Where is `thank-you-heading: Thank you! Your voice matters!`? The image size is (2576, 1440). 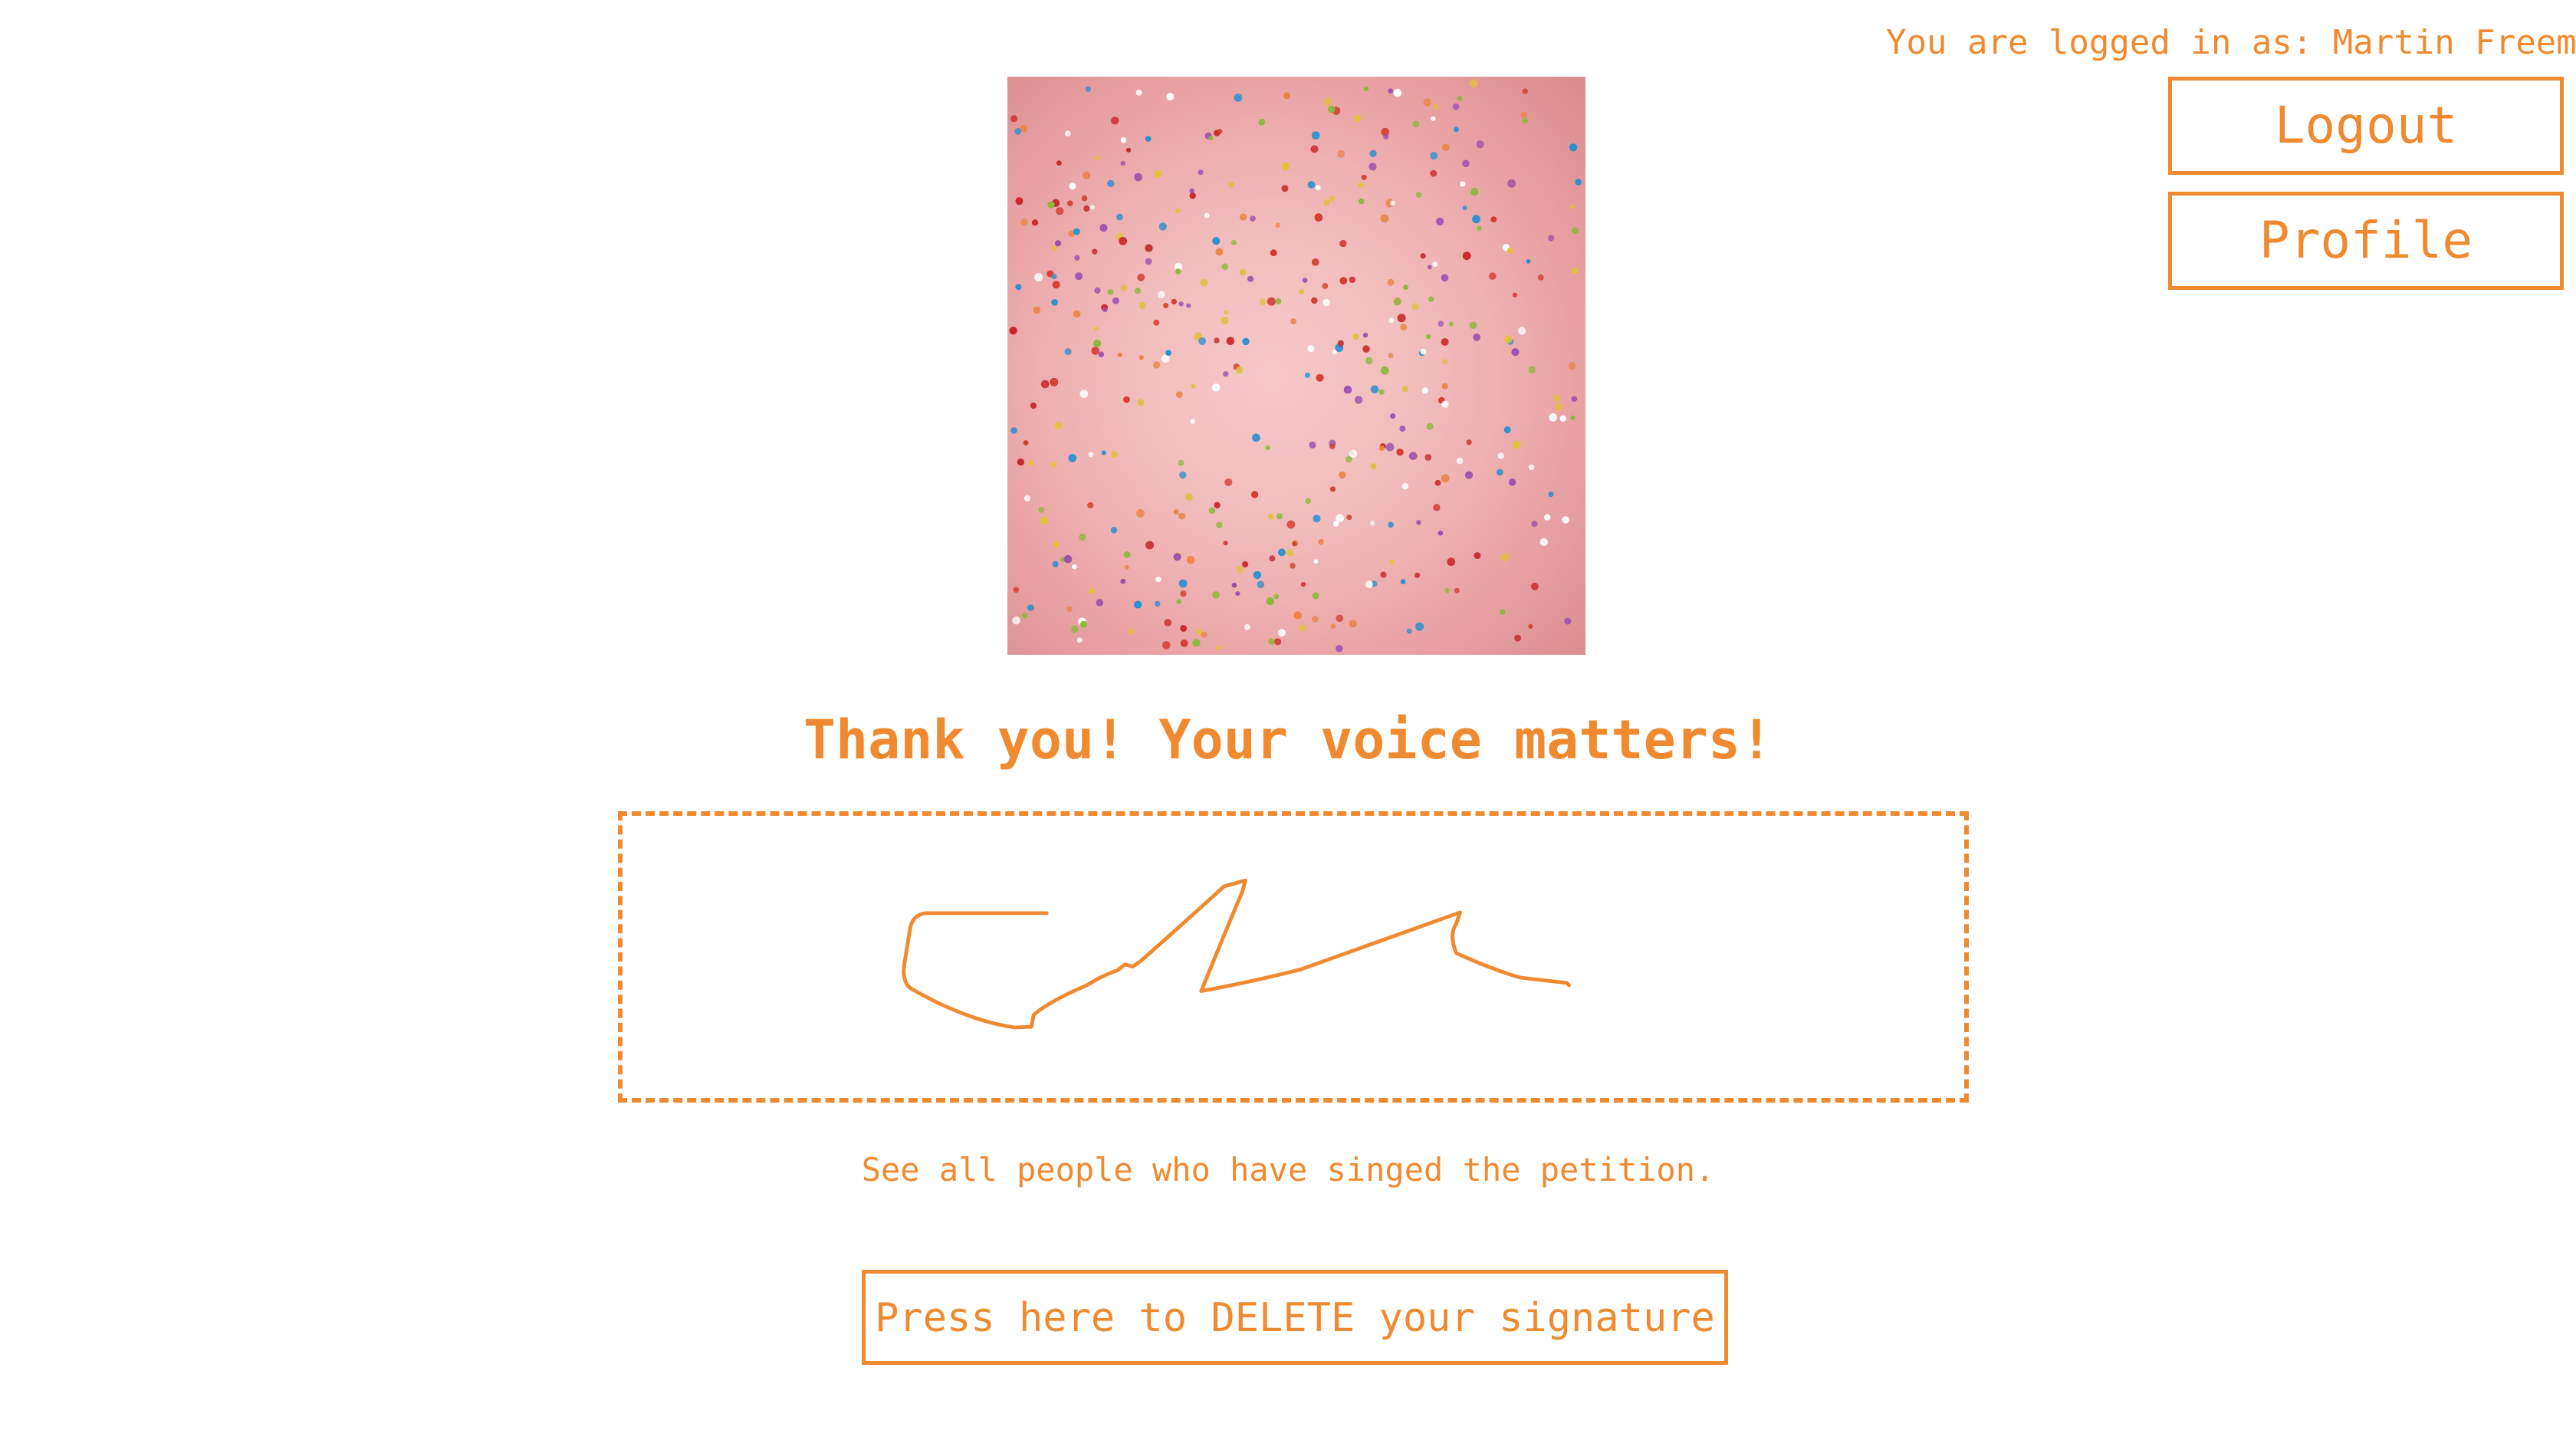 thank-you-heading: Thank you! Your voice matters! is located at coordinates (1288, 739).